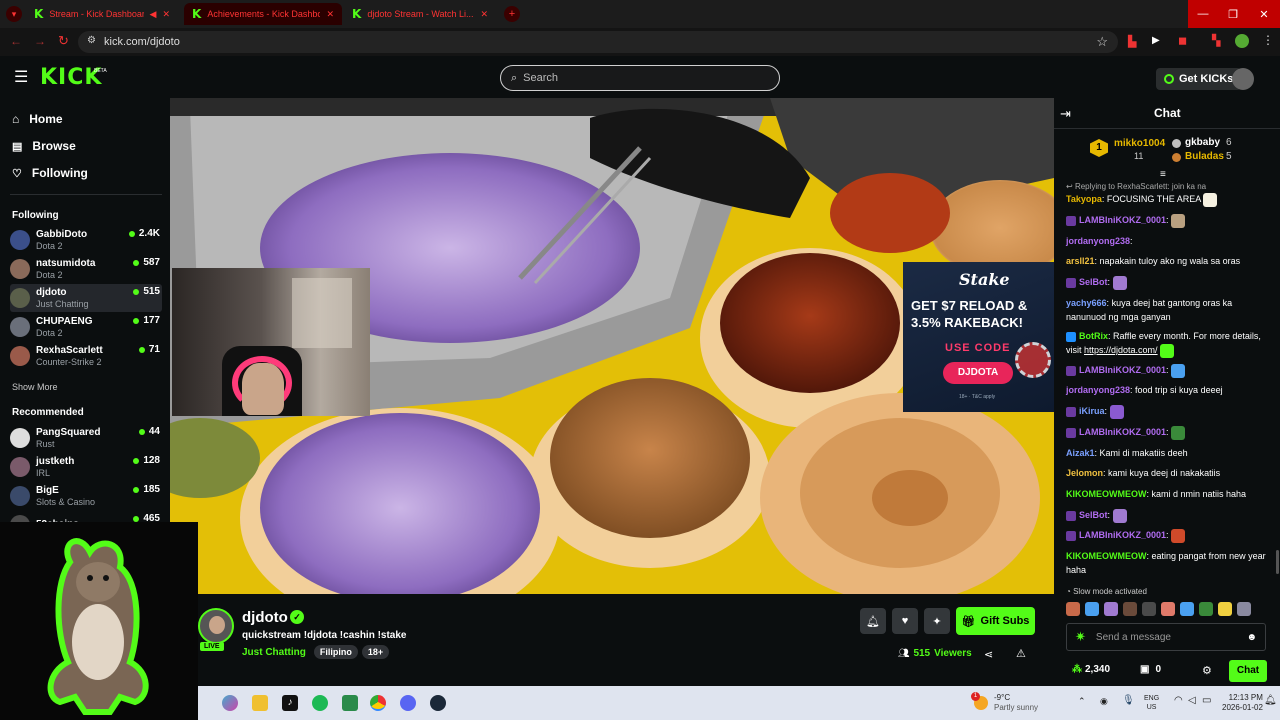 The height and width of the screenshot is (720, 1280). What do you see at coordinates (378, 703) in the screenshot?
I see `chrome-icon` at bounding box center [378, 703].